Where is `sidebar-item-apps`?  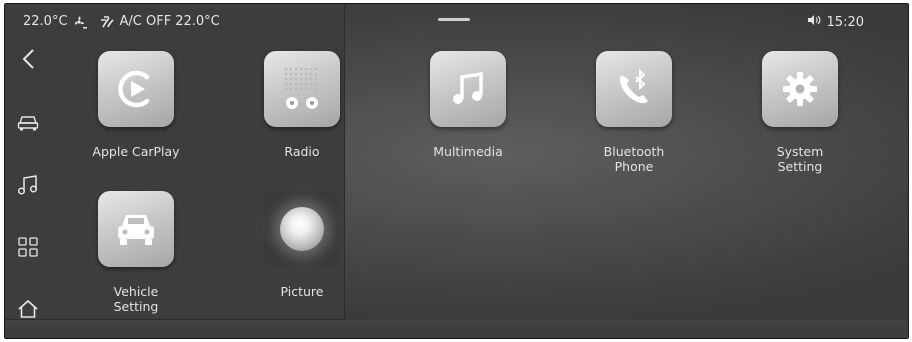 sidebar-item-apps is located at coordinates (28, 249).